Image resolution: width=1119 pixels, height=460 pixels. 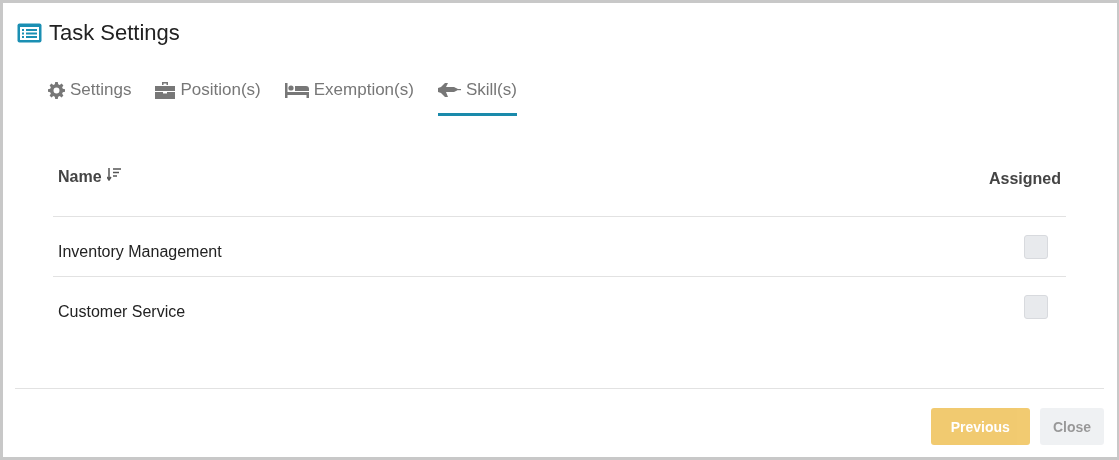 What do you see at coordinates (477, 98) in the screenshot?
I see `tab: Skill(s)` at bounding box center [477, 98].